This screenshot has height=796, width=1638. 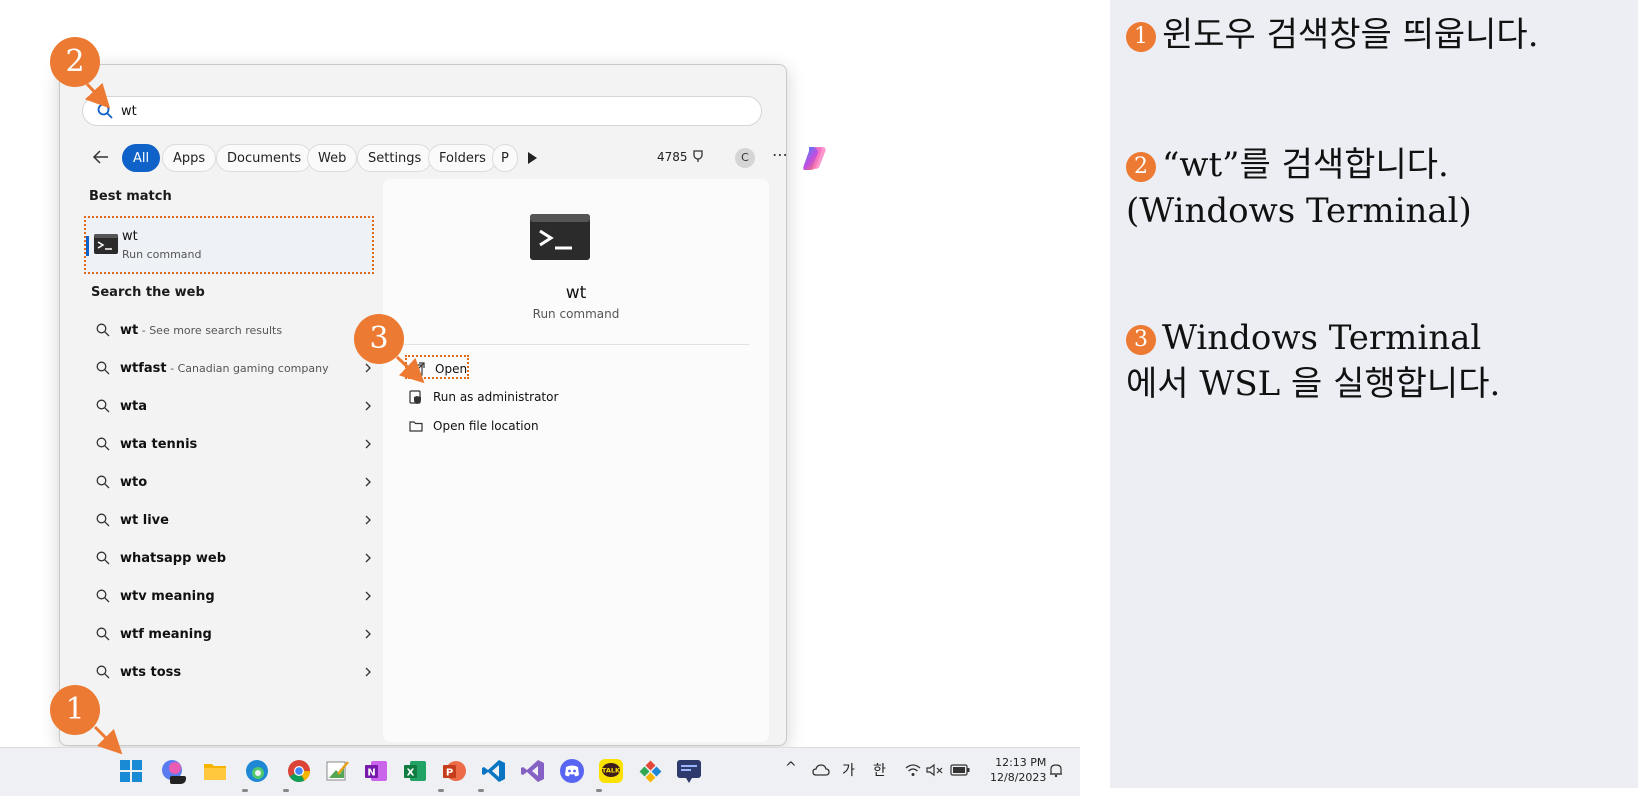 What do you see at coordinates (1350, 35) in the screenshot?
I see `step-1-line-1: 윈도우 검색창을 띄웁니다.` at bounding box center [1350, 35].